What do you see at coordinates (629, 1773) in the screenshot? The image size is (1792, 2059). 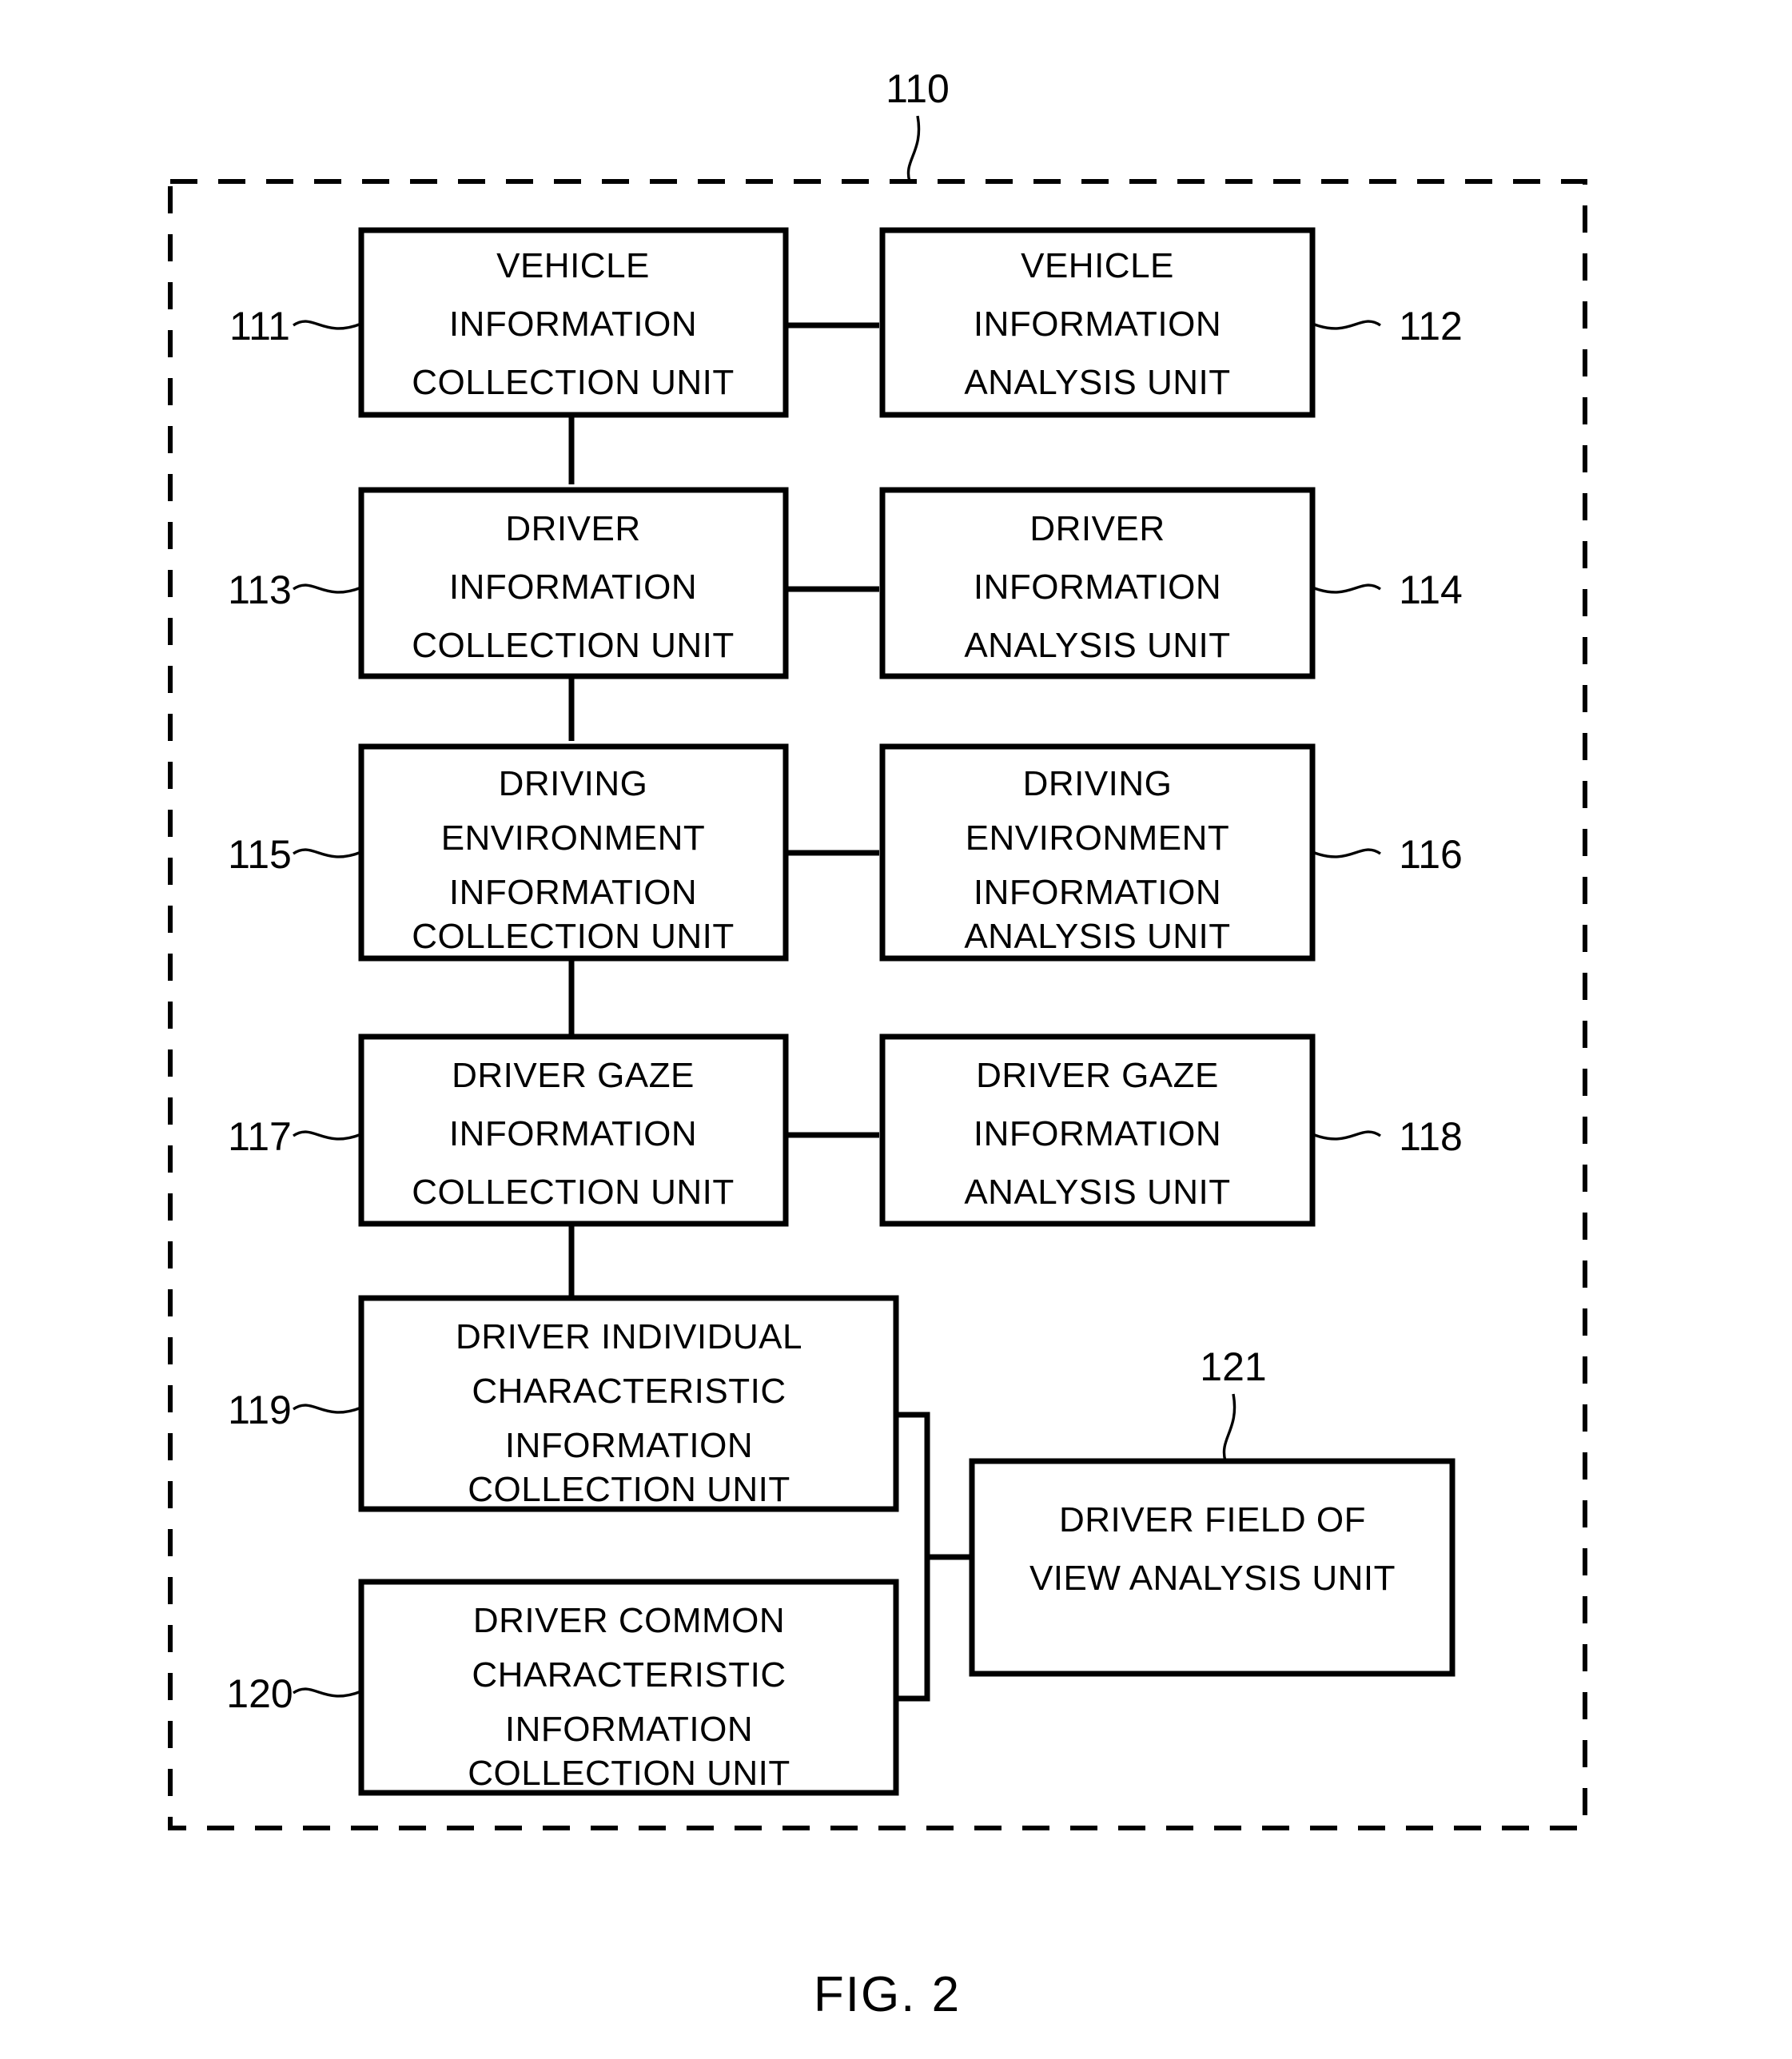 I see `block-120-line-3: COLLECTION UNIT` at bounding box center [629, 1773].